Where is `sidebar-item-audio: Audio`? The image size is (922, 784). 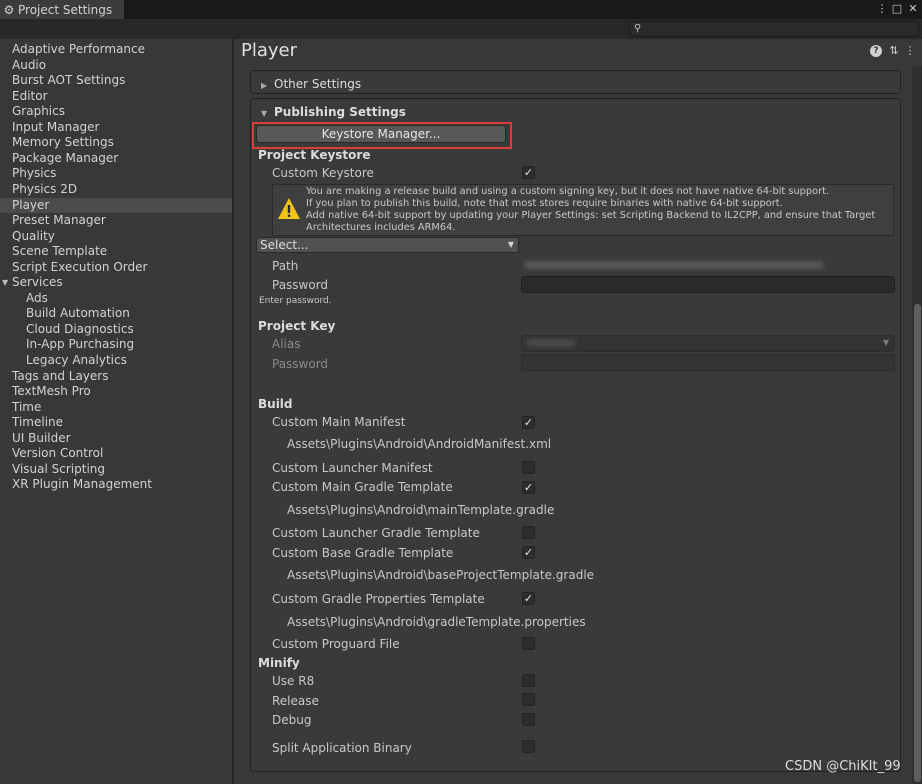
sidebar-item-audio: Audio is located at coordinates (116, 65).